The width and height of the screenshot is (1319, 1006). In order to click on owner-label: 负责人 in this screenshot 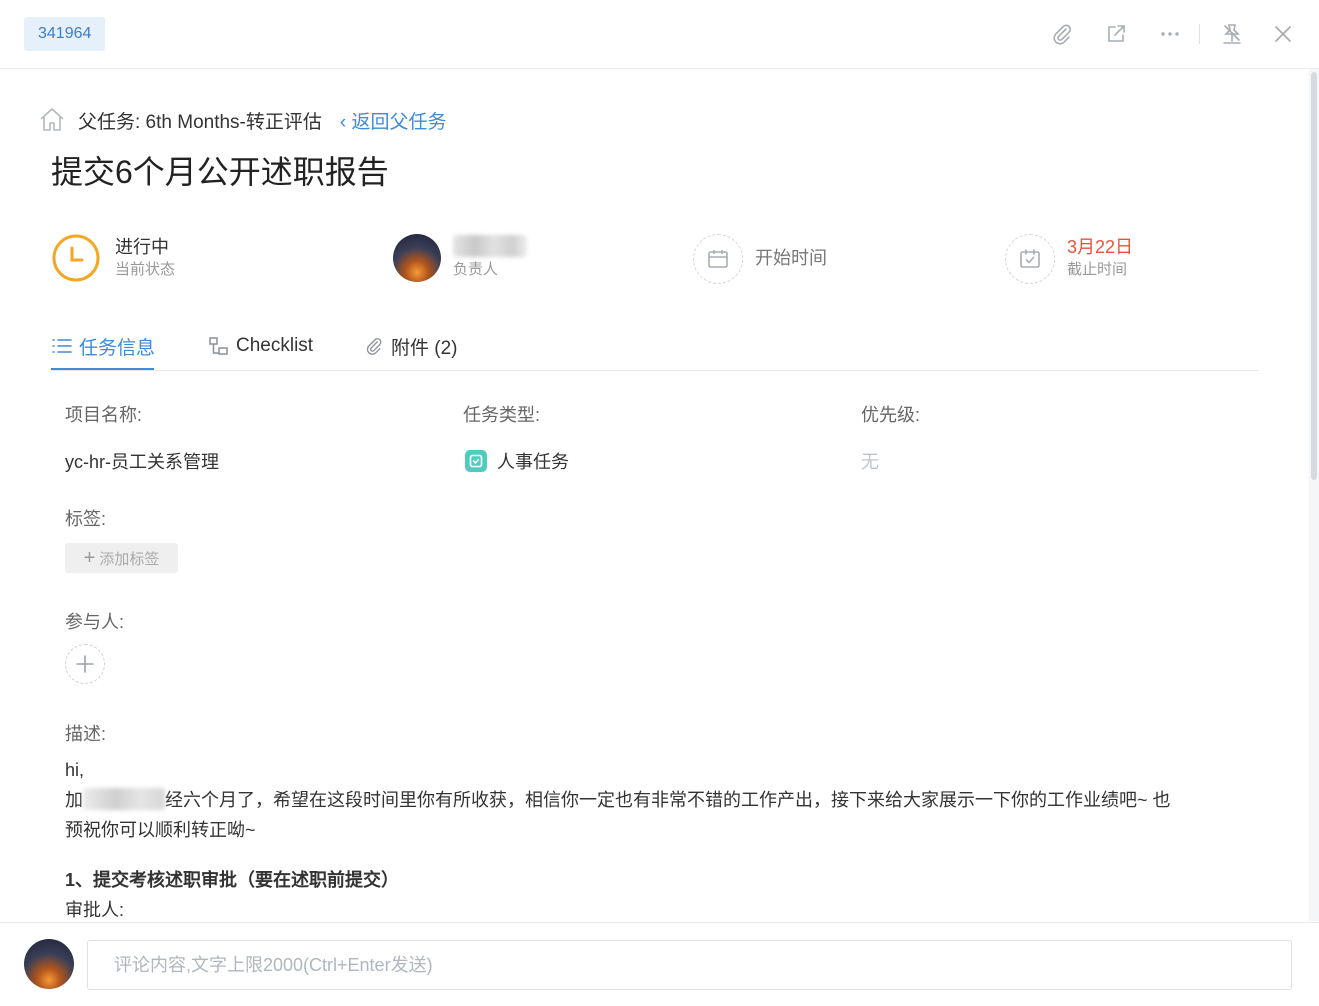, I will do `click(476, 269)`.